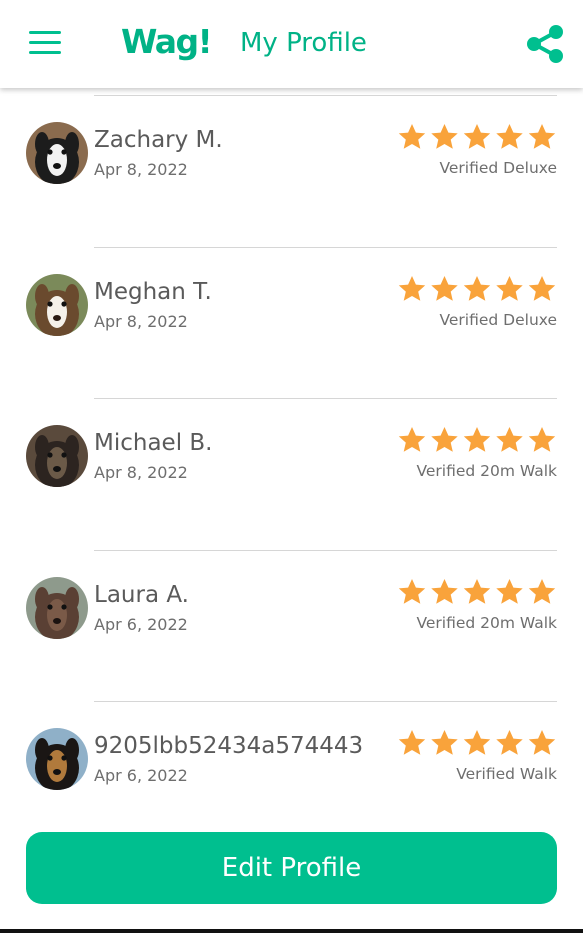  What do you see at coordinates (291, 868) in the screenshot?
I see `edit-profile-button: Edit Profile` at bounding box center [291, 868].